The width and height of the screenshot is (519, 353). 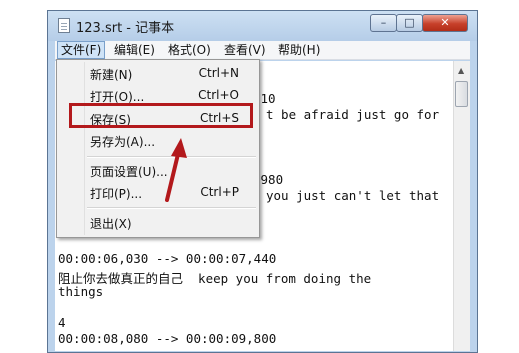 What do you see at coordinates (161, 115) in the screenshot?
I see `save-highlight-box` at bounding box center [161, 115].